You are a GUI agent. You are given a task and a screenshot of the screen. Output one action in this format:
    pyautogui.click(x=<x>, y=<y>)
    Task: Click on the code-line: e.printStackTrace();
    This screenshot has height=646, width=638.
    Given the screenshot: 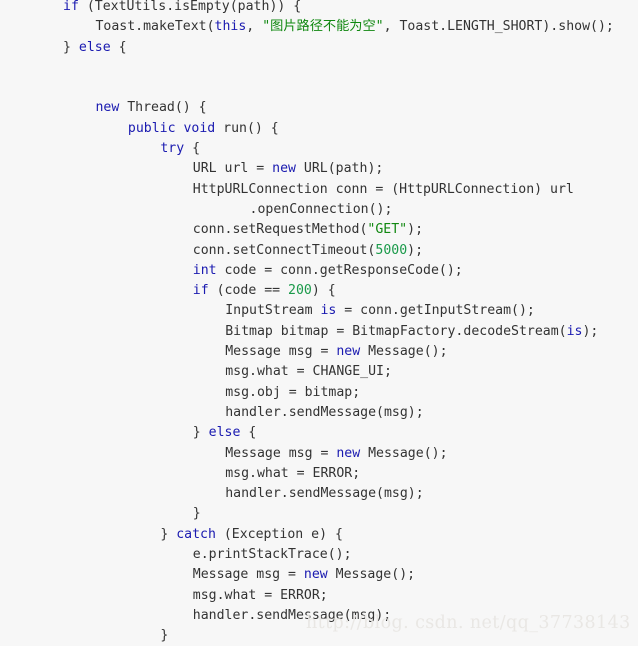 What is the action you would take?
    pyautogui.click(x=319, y=555)
    